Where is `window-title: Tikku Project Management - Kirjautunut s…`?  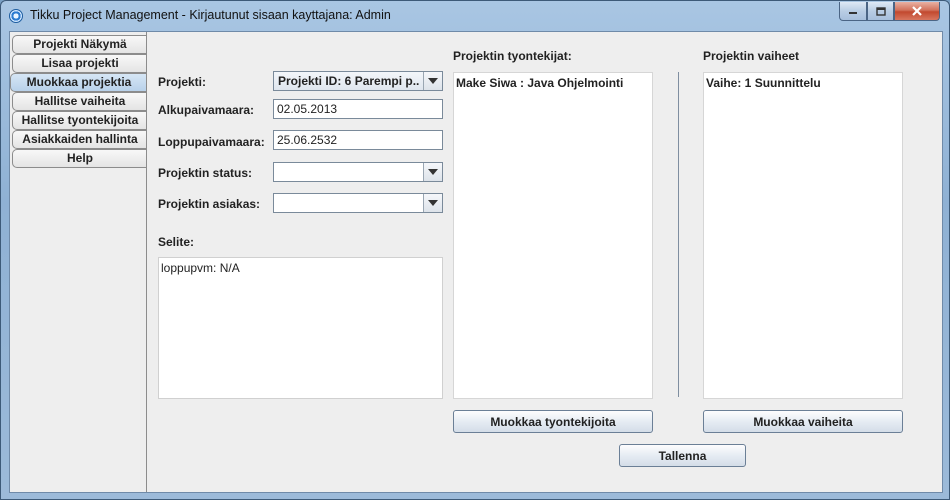 window-title: Tikku Project Management - Kirjautunut s… is located at coordinates (210, 15).